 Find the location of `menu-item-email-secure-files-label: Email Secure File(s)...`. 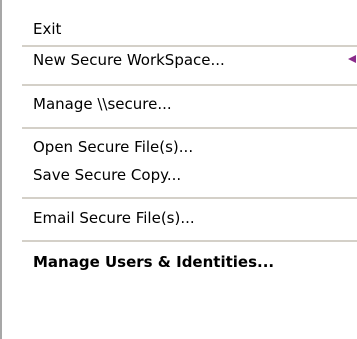

menu-item-email-secure-files-label: Email Secure File(s)... is located at coordinates (114, 218).